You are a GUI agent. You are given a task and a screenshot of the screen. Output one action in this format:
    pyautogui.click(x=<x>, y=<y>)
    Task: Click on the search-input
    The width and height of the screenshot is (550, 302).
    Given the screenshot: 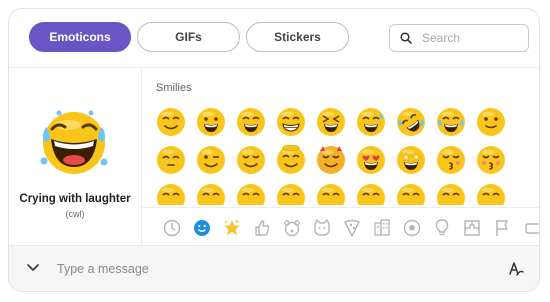 What is the action you would take?
    pyautogui.click(x=472, y=38)
    